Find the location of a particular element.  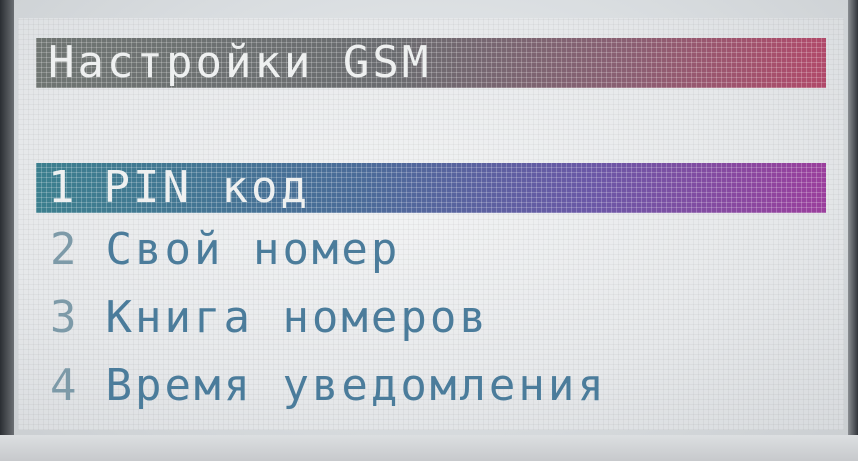

bezel-left-edge is located at coordinates (7, 230).